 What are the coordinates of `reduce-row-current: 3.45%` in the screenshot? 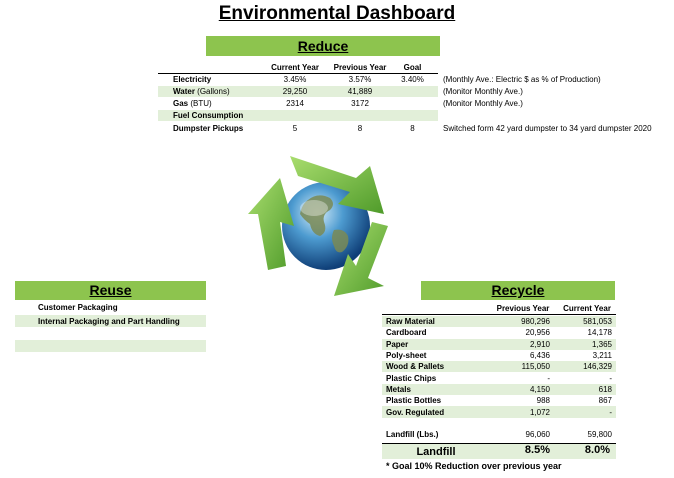 It's located at (295, 79).